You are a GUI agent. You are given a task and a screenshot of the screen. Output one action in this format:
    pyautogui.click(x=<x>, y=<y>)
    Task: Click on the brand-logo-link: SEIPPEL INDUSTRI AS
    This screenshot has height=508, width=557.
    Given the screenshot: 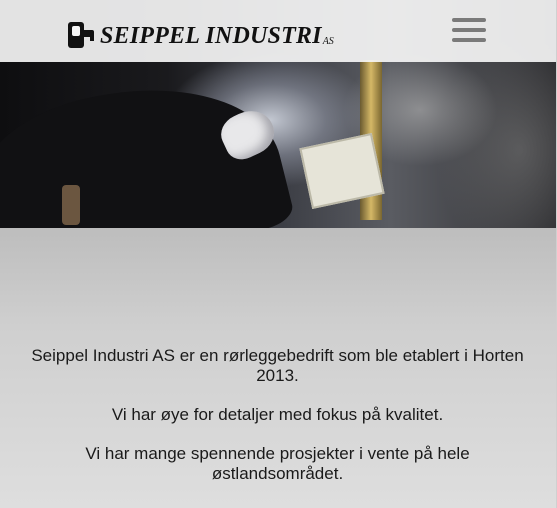 What is the action you would take?
    pyautogui.click(x=200, y=32)
    